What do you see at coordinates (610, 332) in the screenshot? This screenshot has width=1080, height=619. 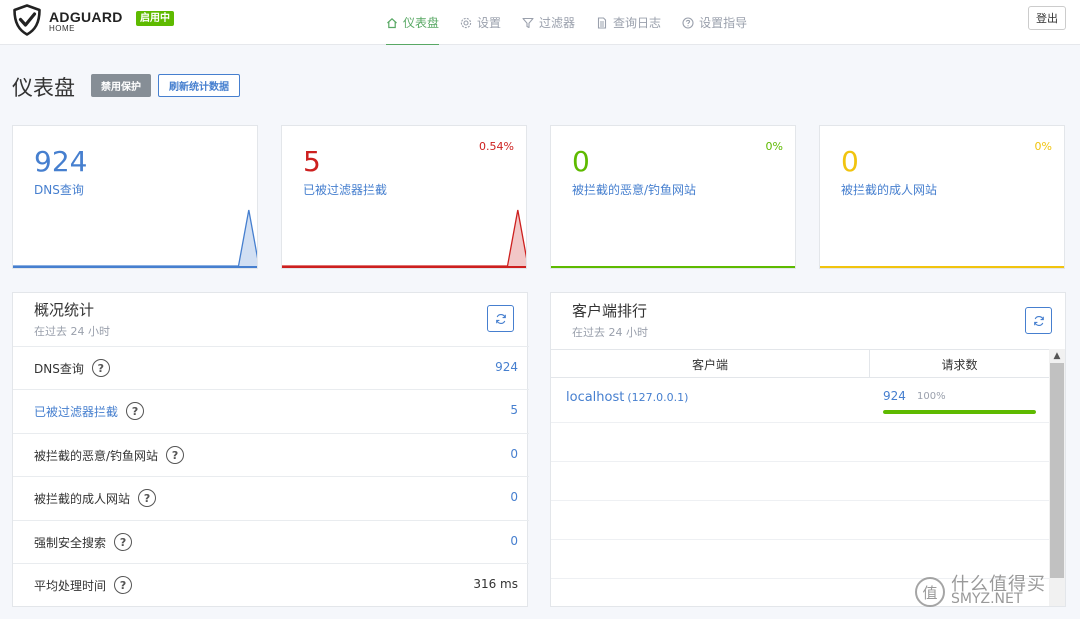 I see `clients-subtitle: 在过去 24 小时` at bounding box center [610, 332].